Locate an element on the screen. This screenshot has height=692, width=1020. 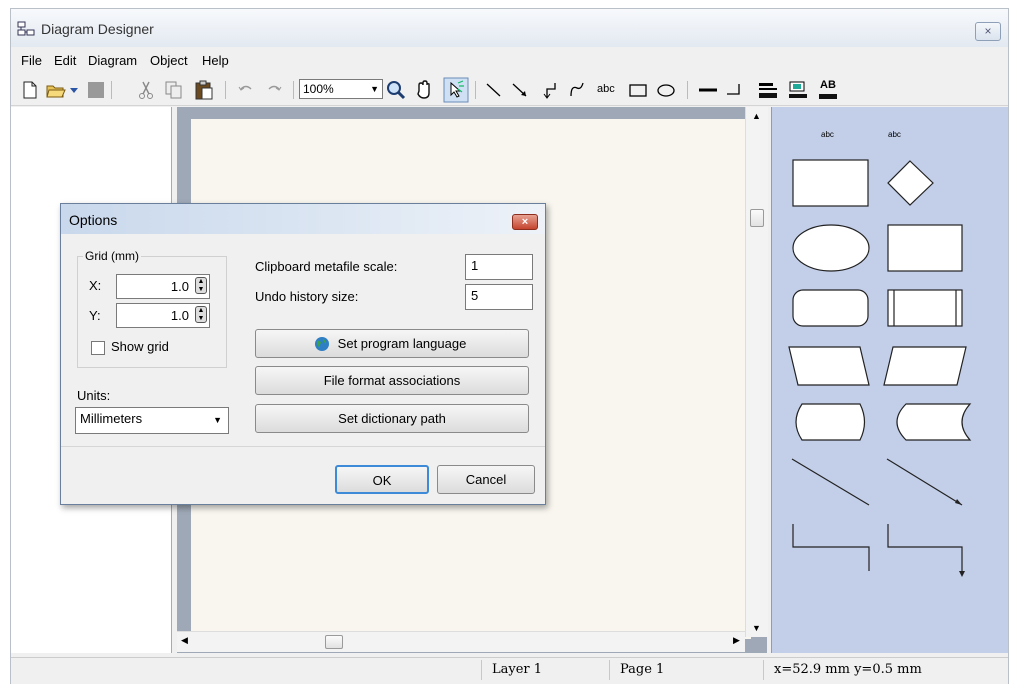
set-language-button: Set program language is located at coordinates (392, 343).